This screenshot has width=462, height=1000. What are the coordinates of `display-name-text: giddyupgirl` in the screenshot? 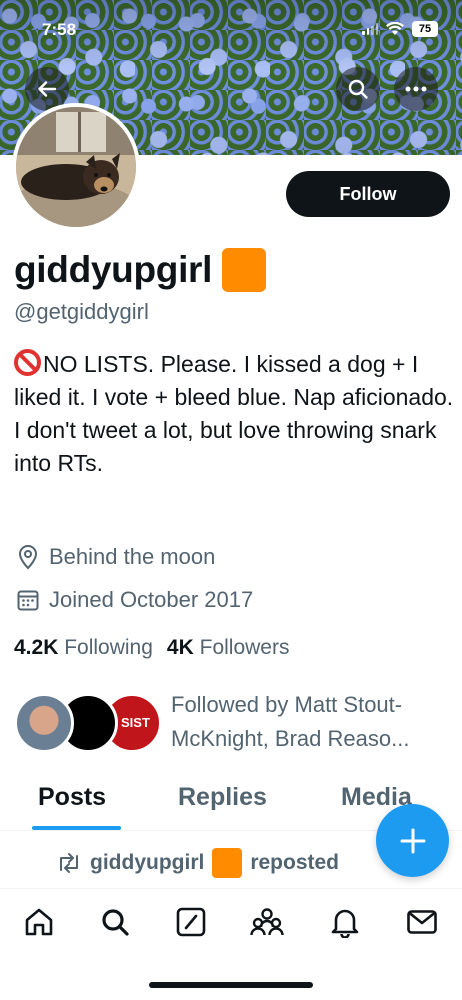 It's located at (113, 269).